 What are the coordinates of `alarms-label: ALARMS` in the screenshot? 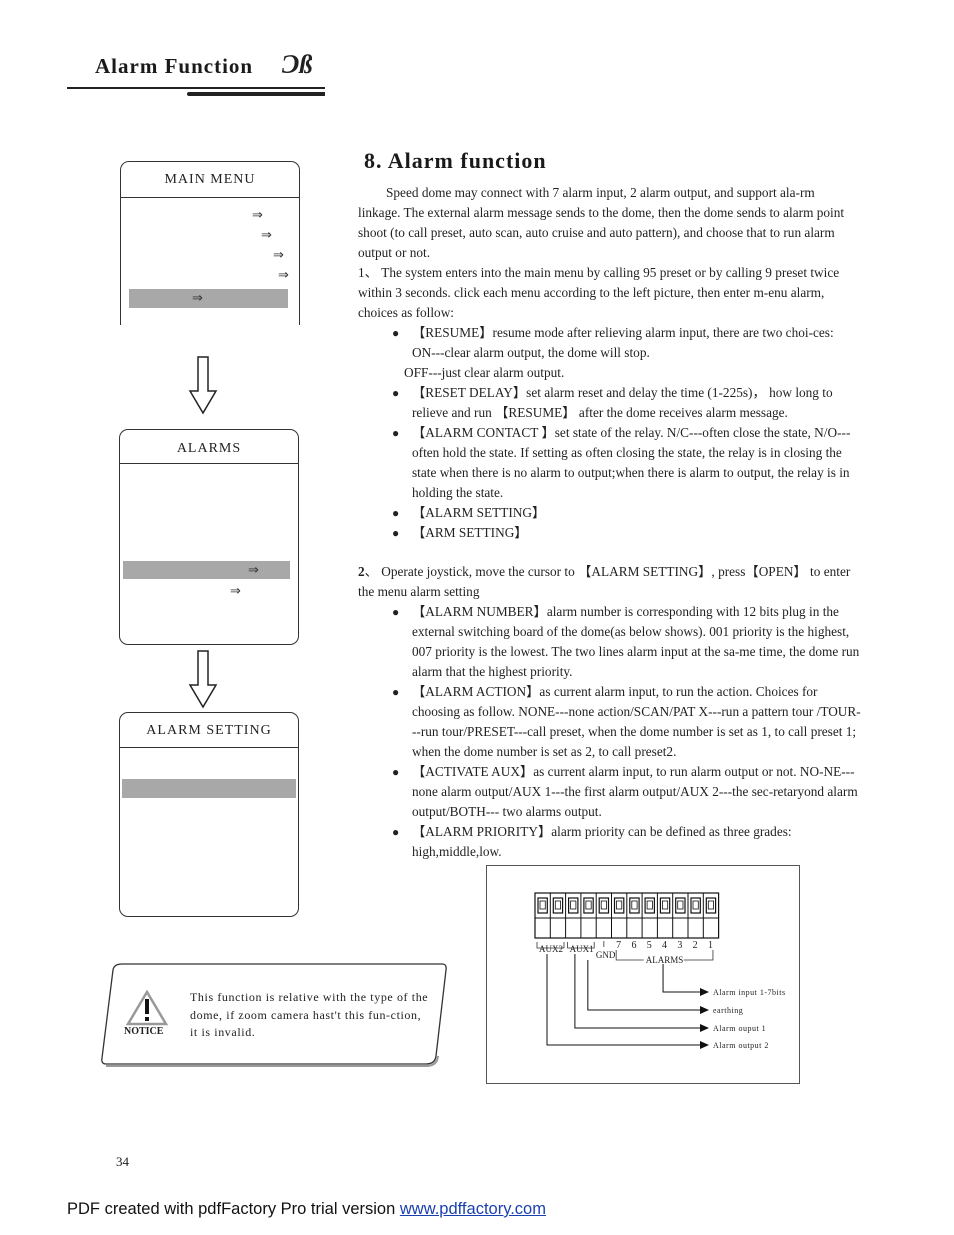 It's located at (665, 960).